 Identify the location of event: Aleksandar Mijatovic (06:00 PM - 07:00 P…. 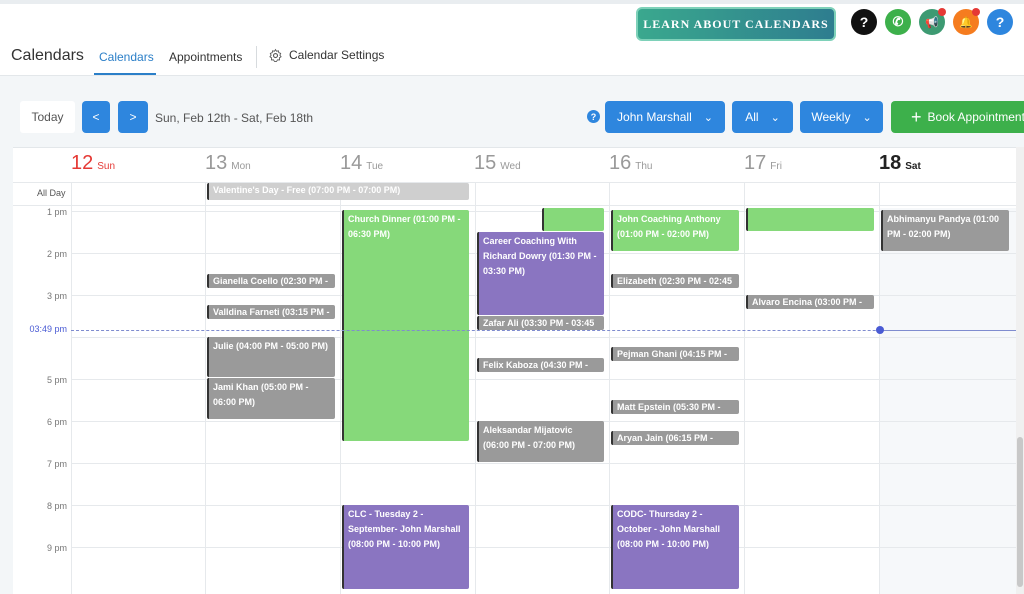
(540, 441).